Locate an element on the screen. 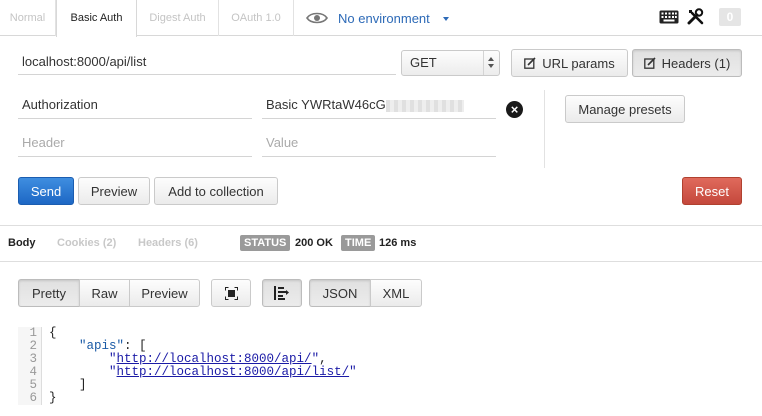 The height and width of the screenshot is (416, 762). send-label: Send is located at coordinates (46, 191).